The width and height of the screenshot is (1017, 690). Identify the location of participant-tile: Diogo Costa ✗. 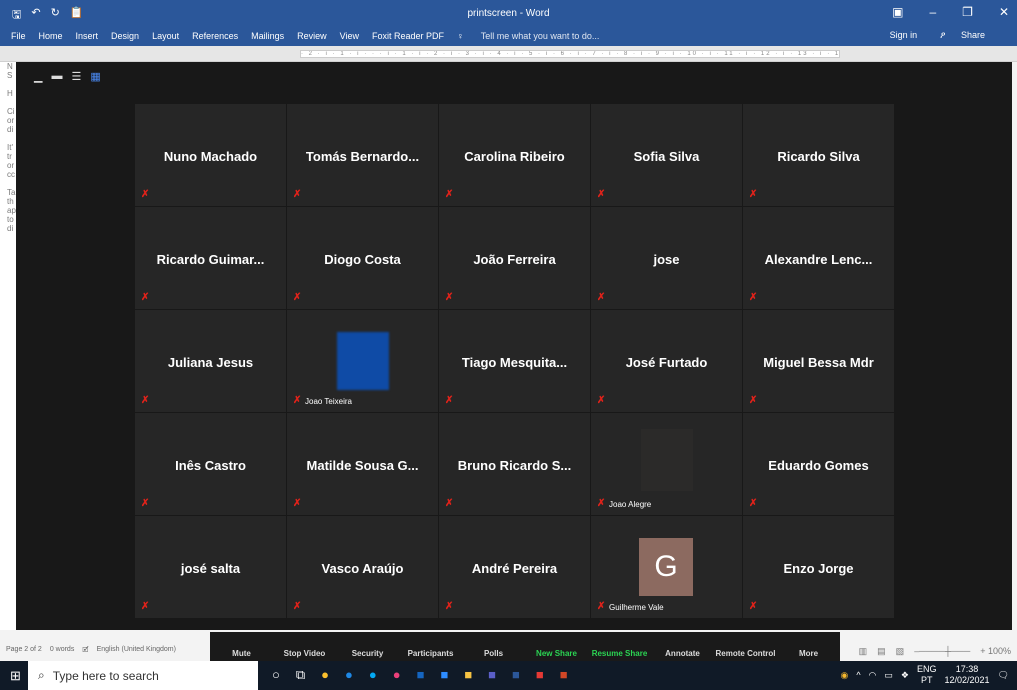
(363, 258).